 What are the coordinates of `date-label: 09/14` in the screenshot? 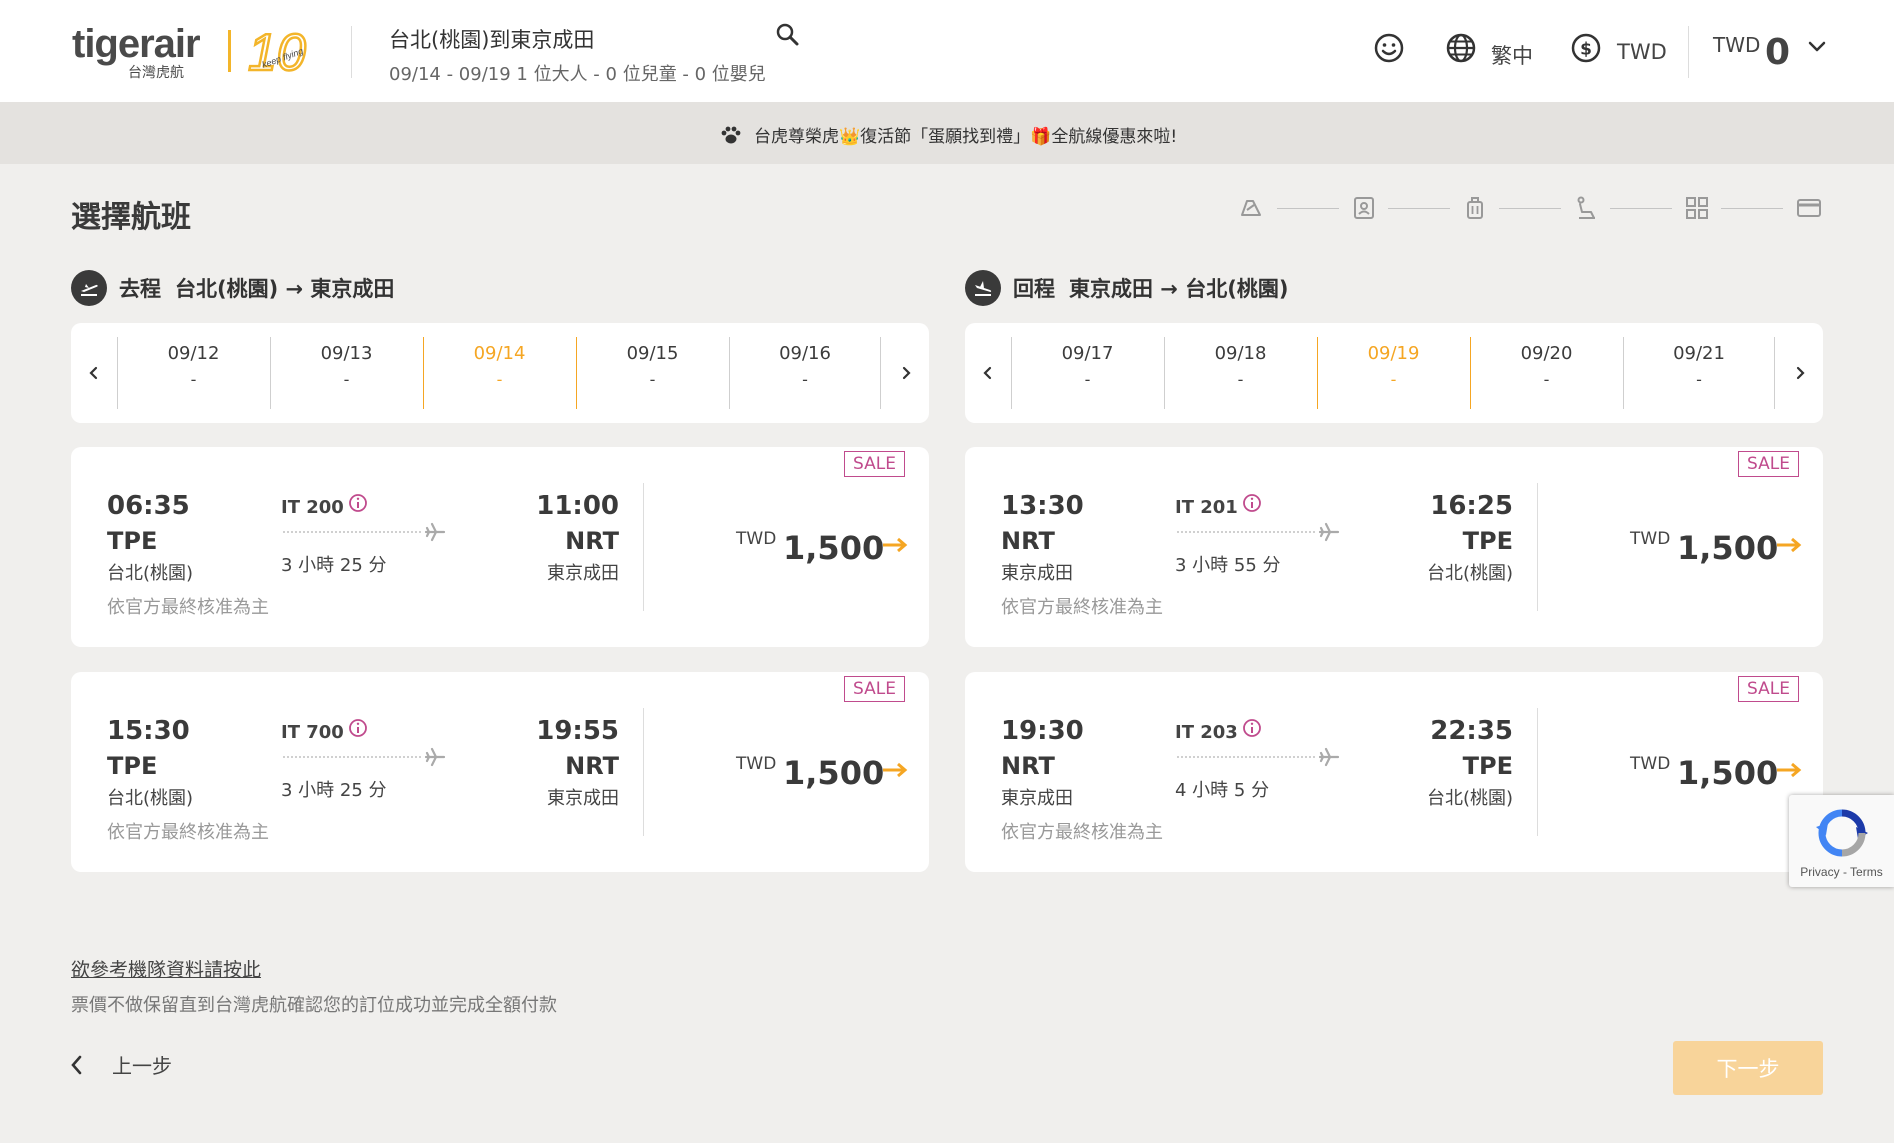 It's located at (499, 353).